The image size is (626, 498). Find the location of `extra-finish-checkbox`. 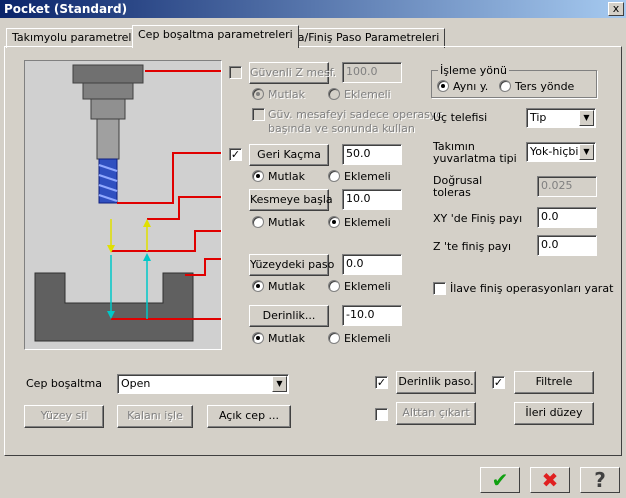

extra-finish-checkbox is located at coordinates (439, 288).